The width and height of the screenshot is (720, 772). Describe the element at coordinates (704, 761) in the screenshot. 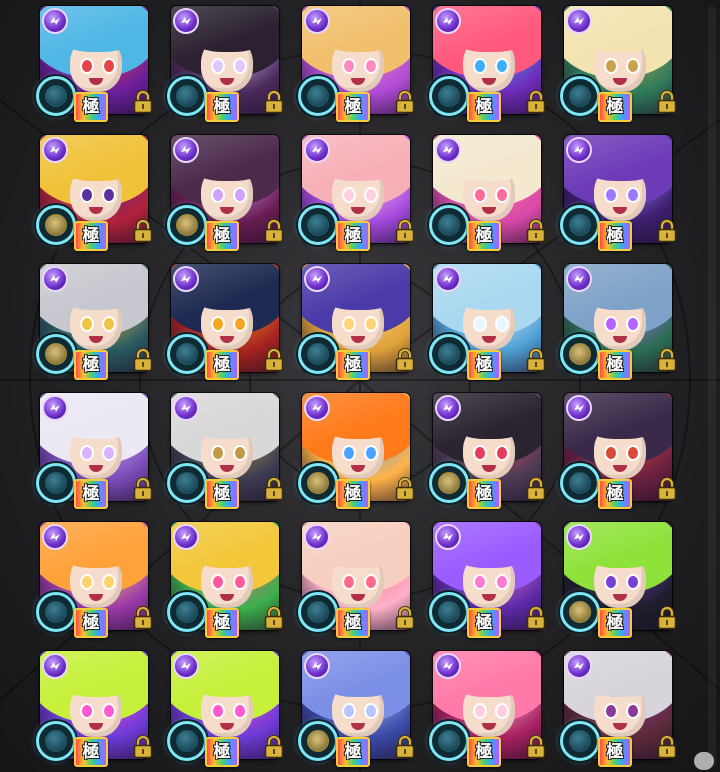

I see `scroll-thumb` at that location.